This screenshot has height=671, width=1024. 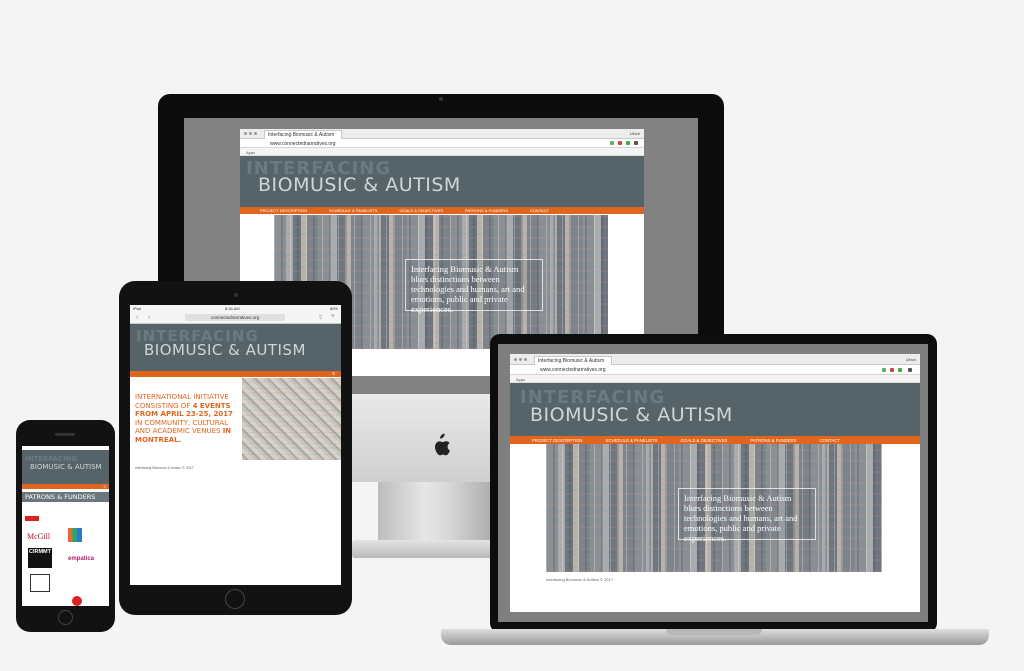 What do you see at coordinates (51, 459) in the screenshot?
I see `site-title-top: INTERFACING` at bounding box center [51, 459].